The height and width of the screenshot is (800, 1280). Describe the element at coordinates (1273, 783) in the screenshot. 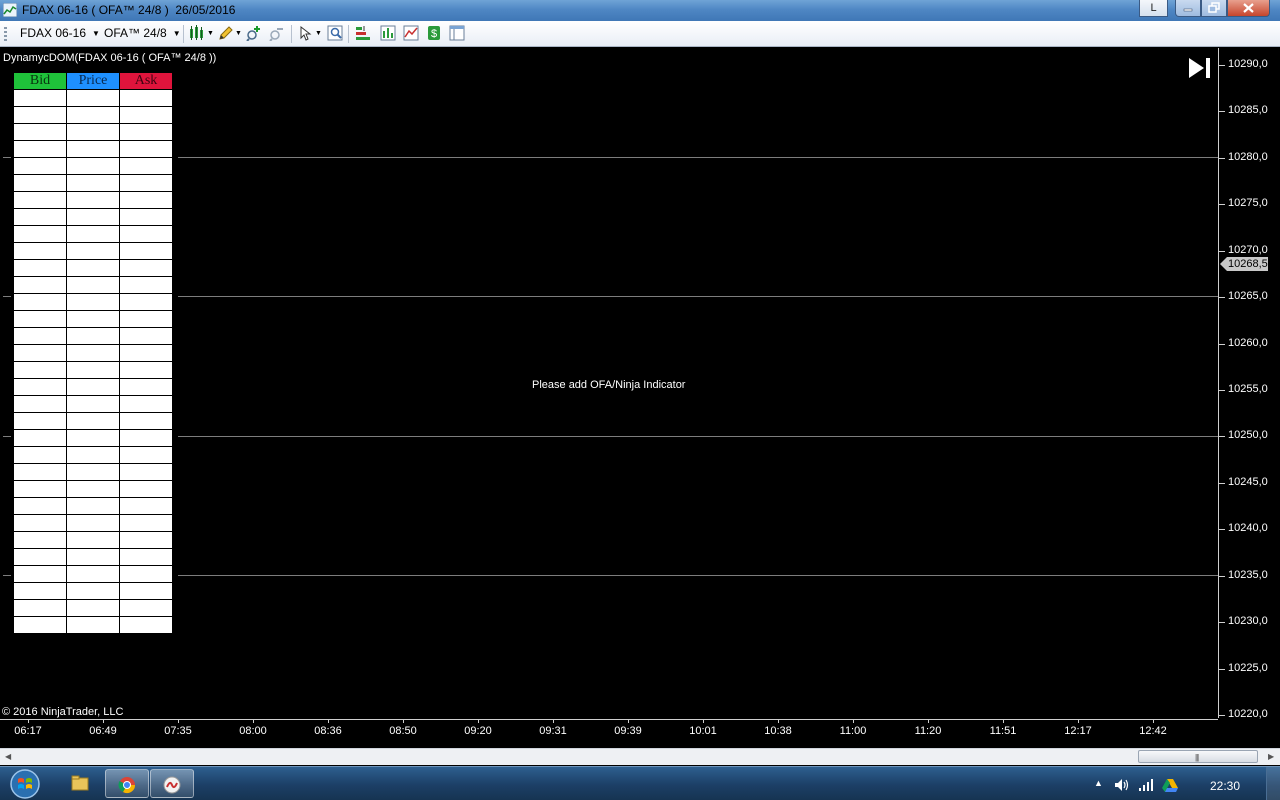

I see `show-desktop-button` at that location.